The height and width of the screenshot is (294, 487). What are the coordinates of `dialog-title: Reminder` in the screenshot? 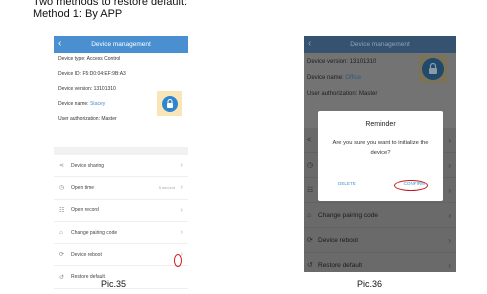 It's located at (380, 124).